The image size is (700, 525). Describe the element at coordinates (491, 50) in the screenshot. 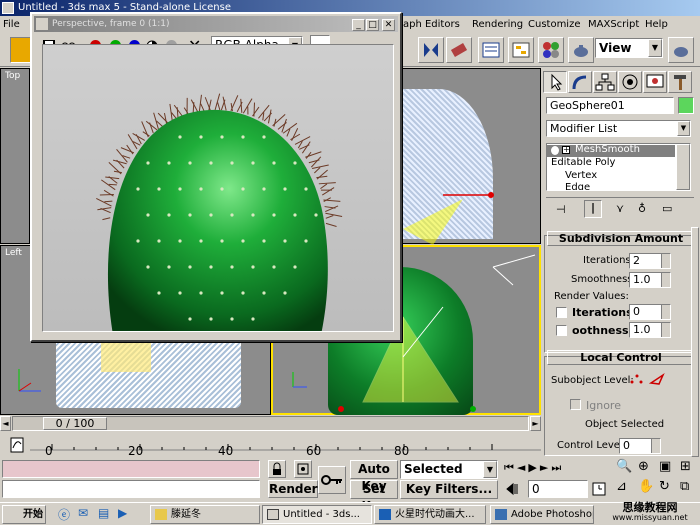

I see `track-view-button` at that location.